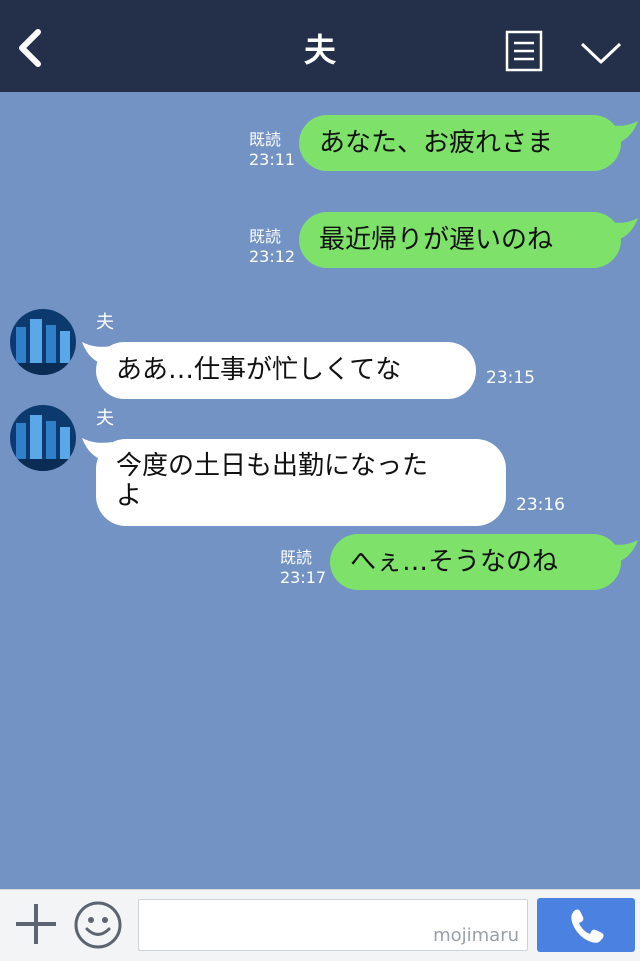 The width and height of the screenshot is (640, 961). Describe the element at coordinates (460, 240) in the screenshot. I see `my-message-bubble: 最近帰りが遅いのね` at that location.